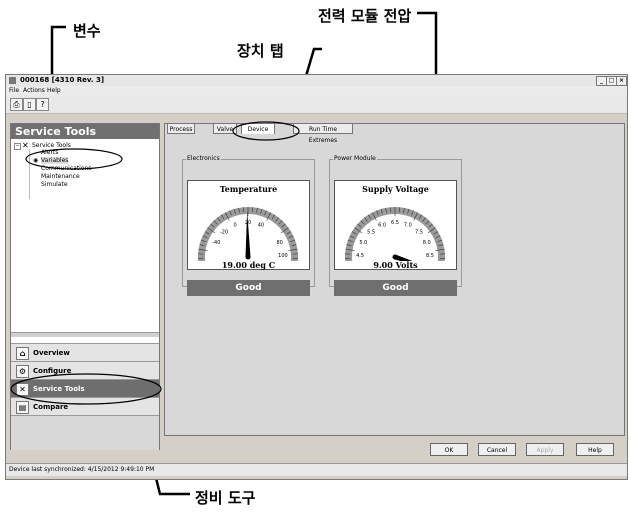  Describe the element at coordinates (283, 256) in the screenshot. I see `temperature-tick-label: 100` at that location.